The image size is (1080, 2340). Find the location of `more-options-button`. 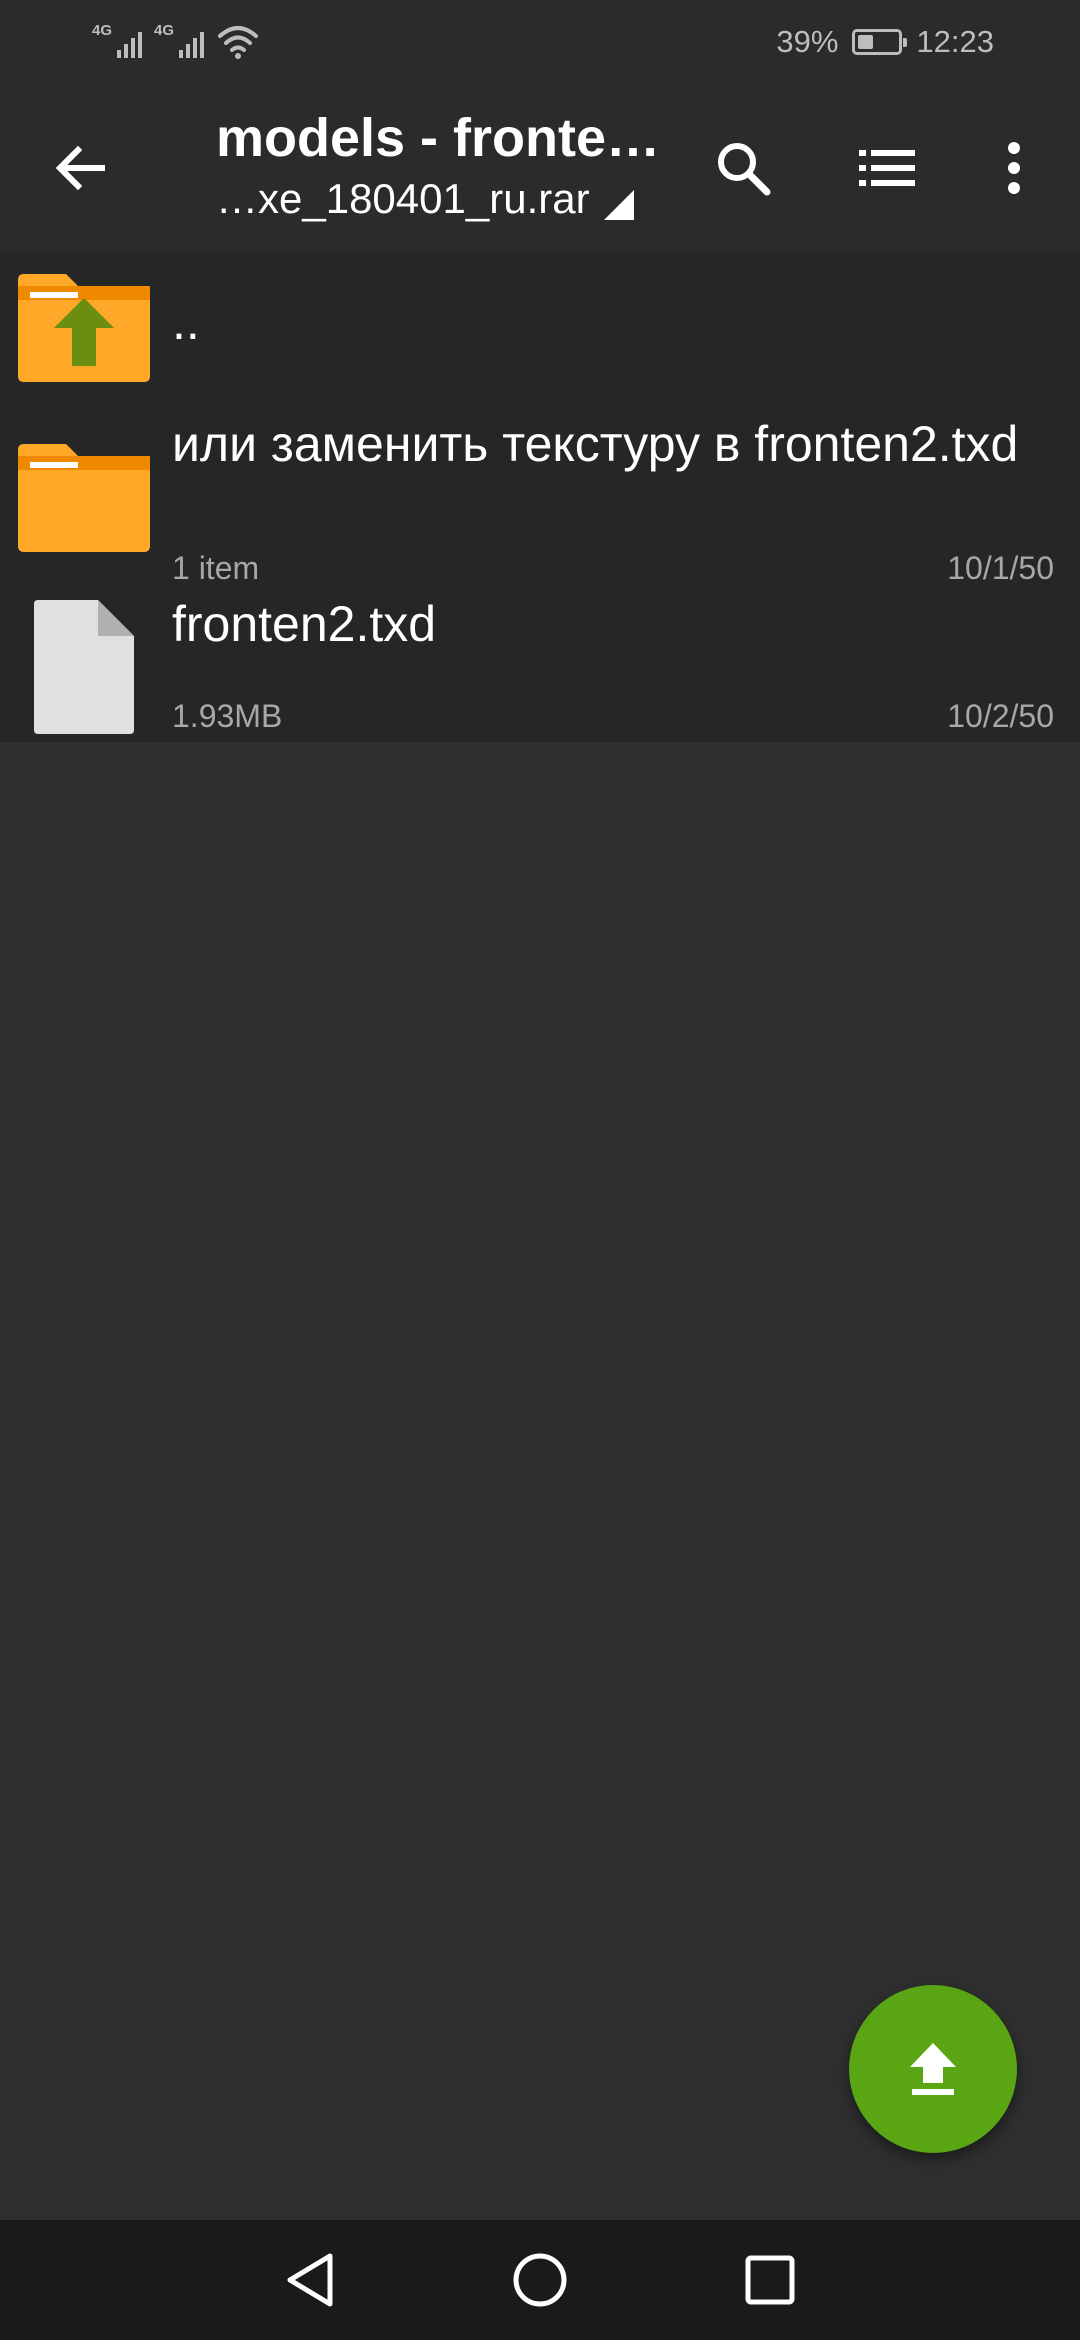

more-options-button is located at coordinates (1014, 168).